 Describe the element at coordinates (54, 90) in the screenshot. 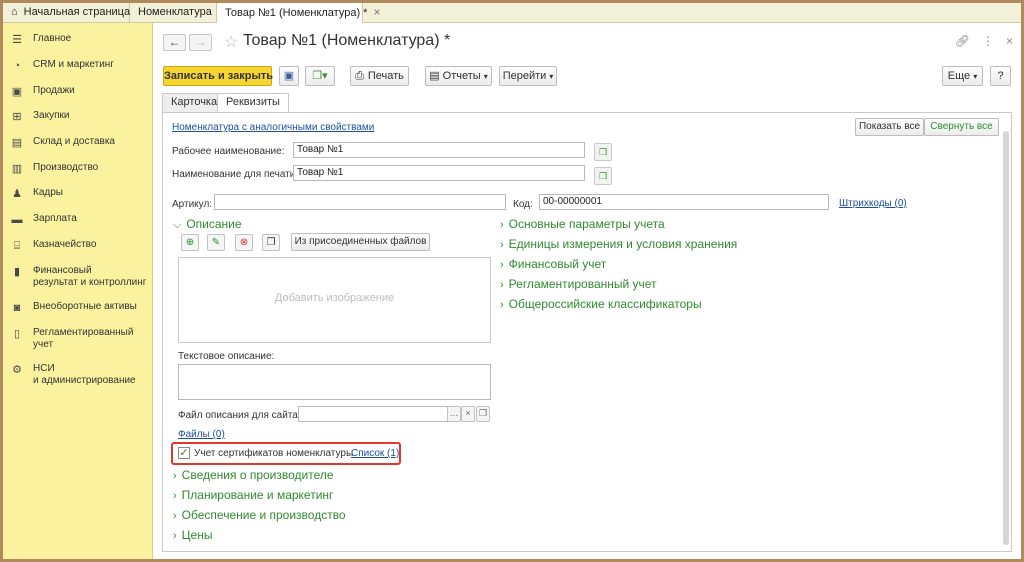

I see `sidebar-item-label: Продажи` at that location.